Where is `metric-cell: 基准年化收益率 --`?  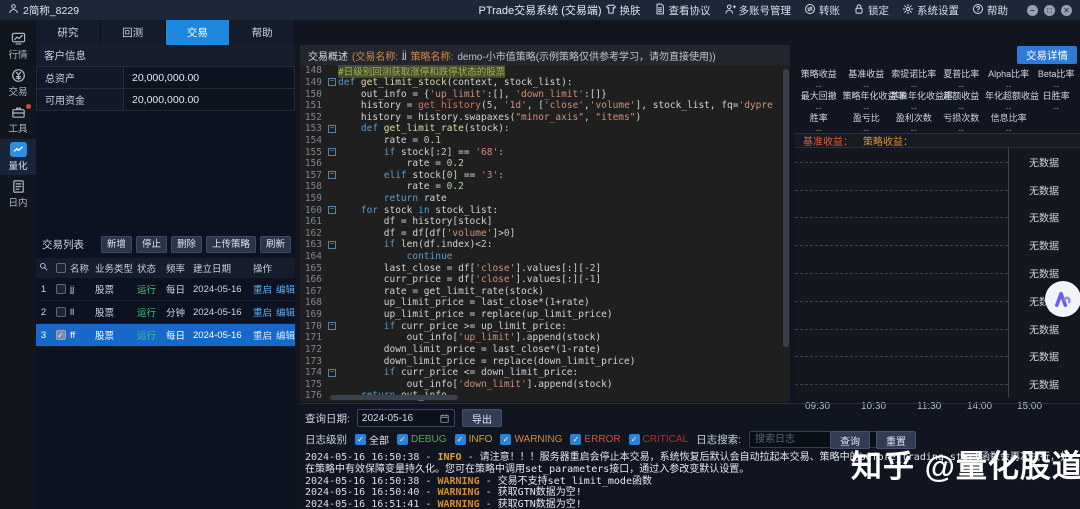 metric-cell: 基准年化收益率 -- is located at coordinates (921, 101).